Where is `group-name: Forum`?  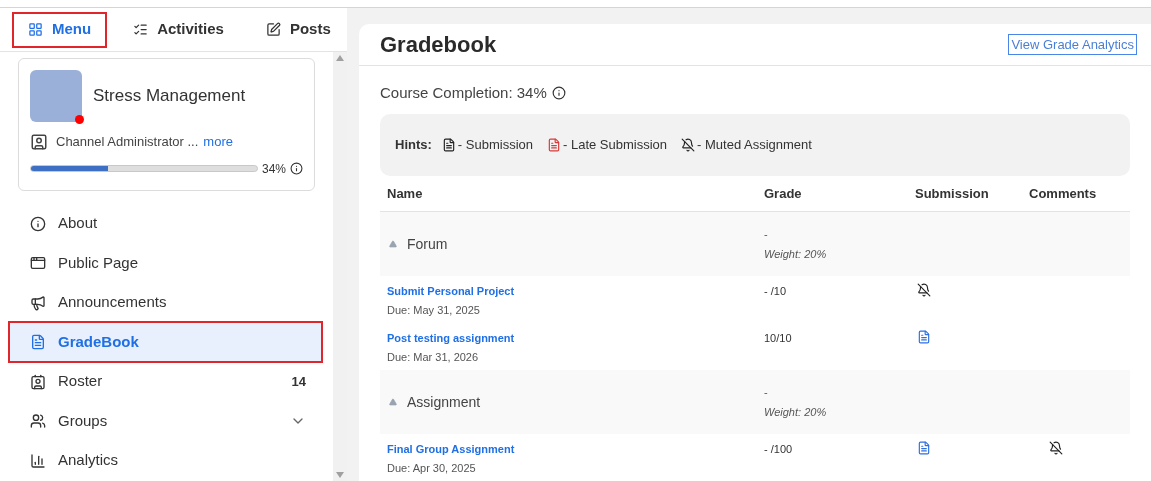
group-name: Forum is located at coordinates (427, 244).